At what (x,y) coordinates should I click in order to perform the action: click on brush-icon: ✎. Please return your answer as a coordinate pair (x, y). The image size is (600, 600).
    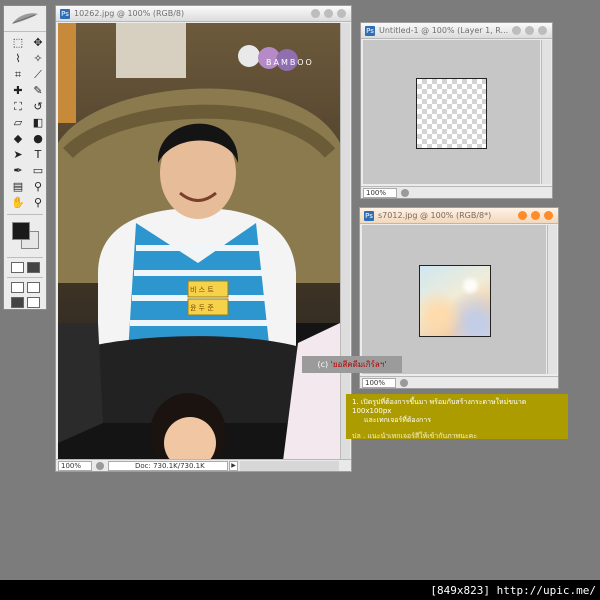
    Looking at the image, I should click on (38, 91).